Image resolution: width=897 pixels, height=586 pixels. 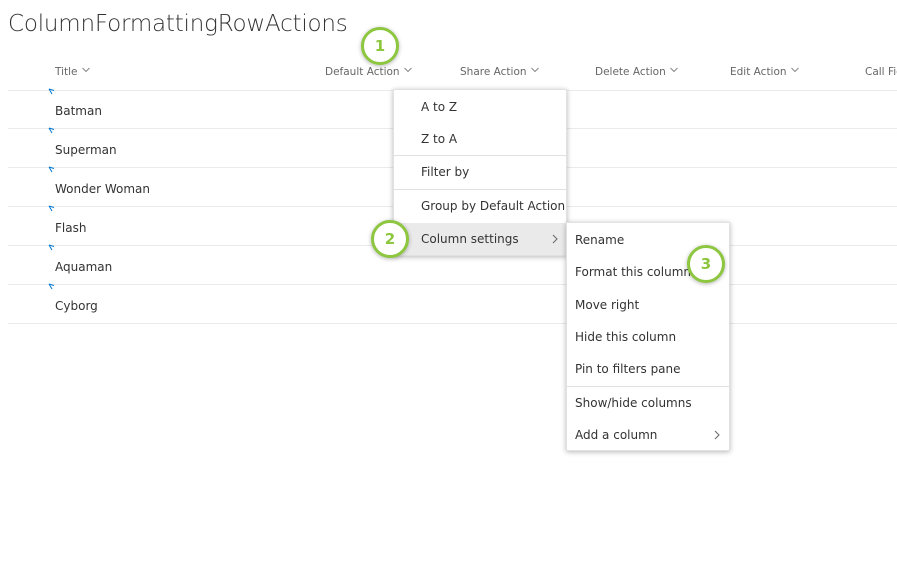 I want to click on item-title: Wonder Woman, so click(x=102, y=189).